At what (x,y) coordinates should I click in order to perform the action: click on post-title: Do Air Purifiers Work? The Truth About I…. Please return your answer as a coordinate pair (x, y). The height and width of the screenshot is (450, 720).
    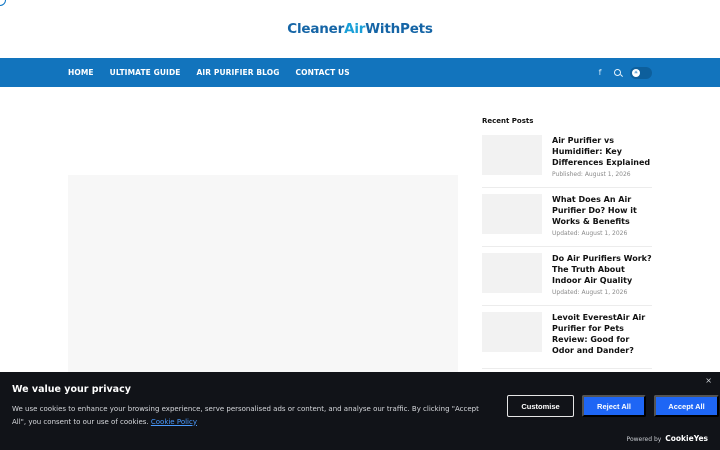
    Looking at the image, I should click on (602, 269).